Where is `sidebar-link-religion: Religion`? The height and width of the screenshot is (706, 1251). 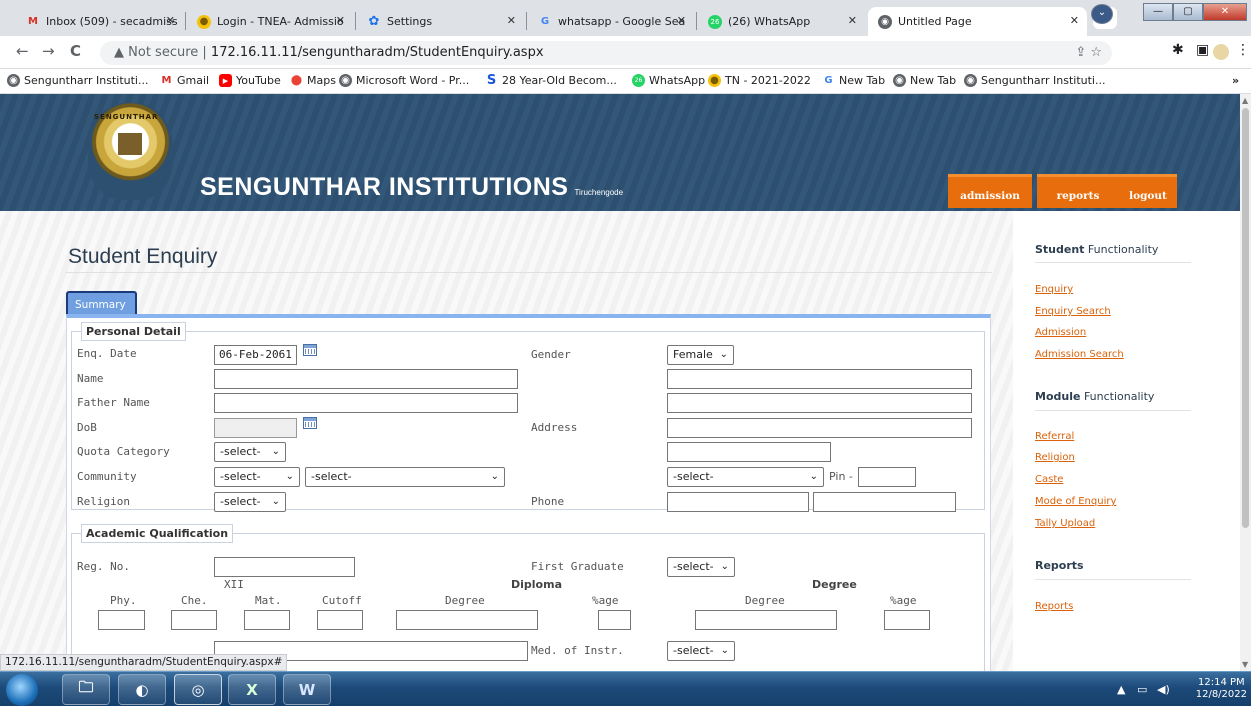 sidebar-link-religion: Religion is located at coordinates (1055, 457).